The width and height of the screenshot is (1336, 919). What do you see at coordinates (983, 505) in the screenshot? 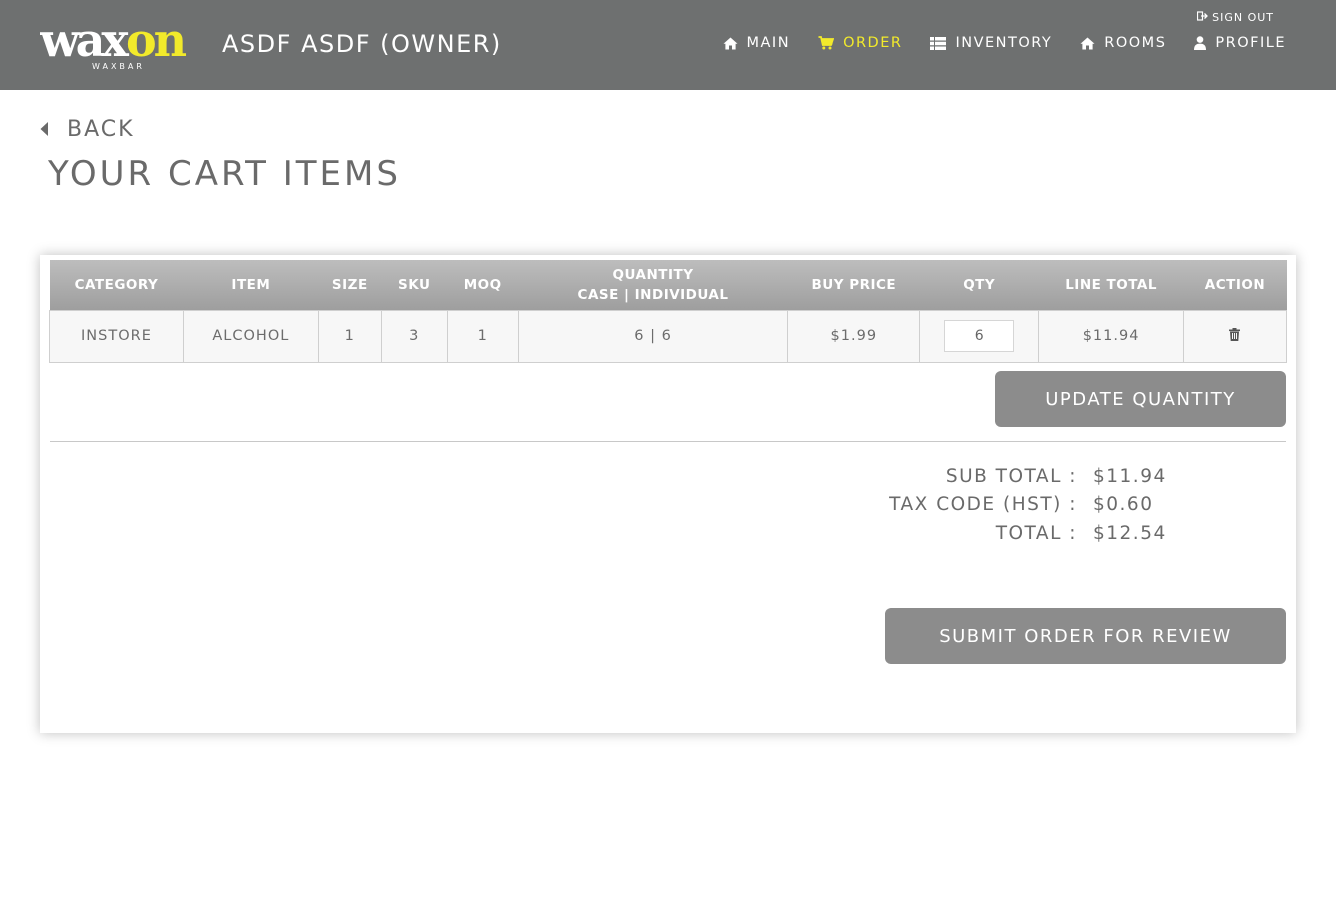
I see `tax-label: TAX CODE (HST) :` at bounding box center [983, 505].